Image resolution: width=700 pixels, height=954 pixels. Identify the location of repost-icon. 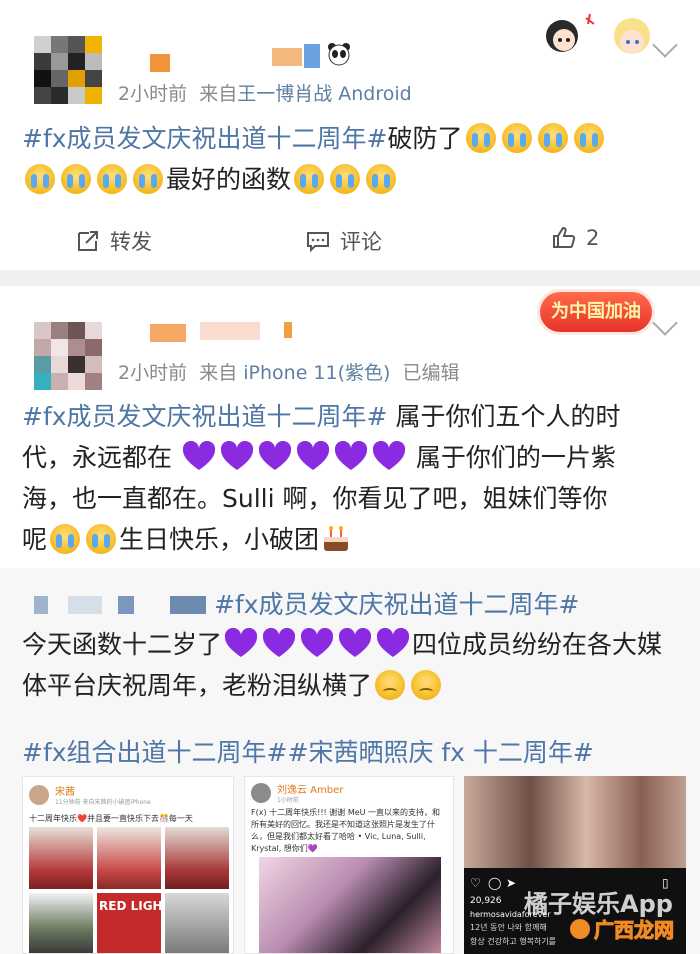
(88, 241).